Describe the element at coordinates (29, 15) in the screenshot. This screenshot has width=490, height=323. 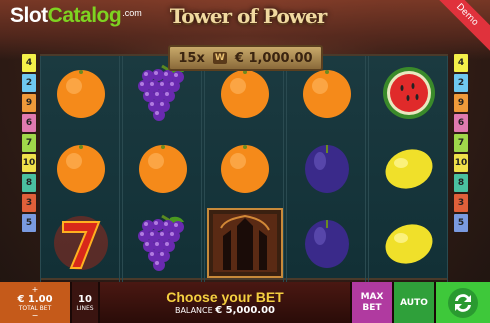
I see `logo-slot-text: Slot` at that location.